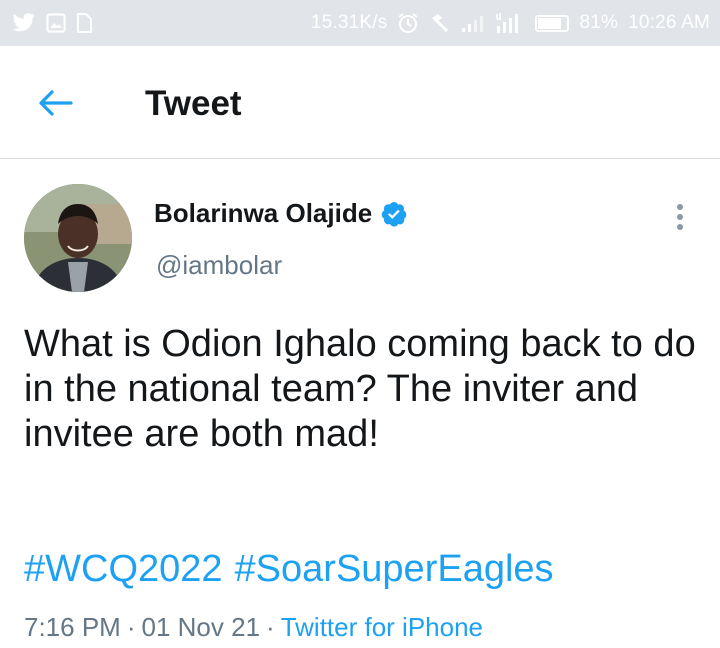  I want to click on battery-percent: 81%, so click(599, 22).